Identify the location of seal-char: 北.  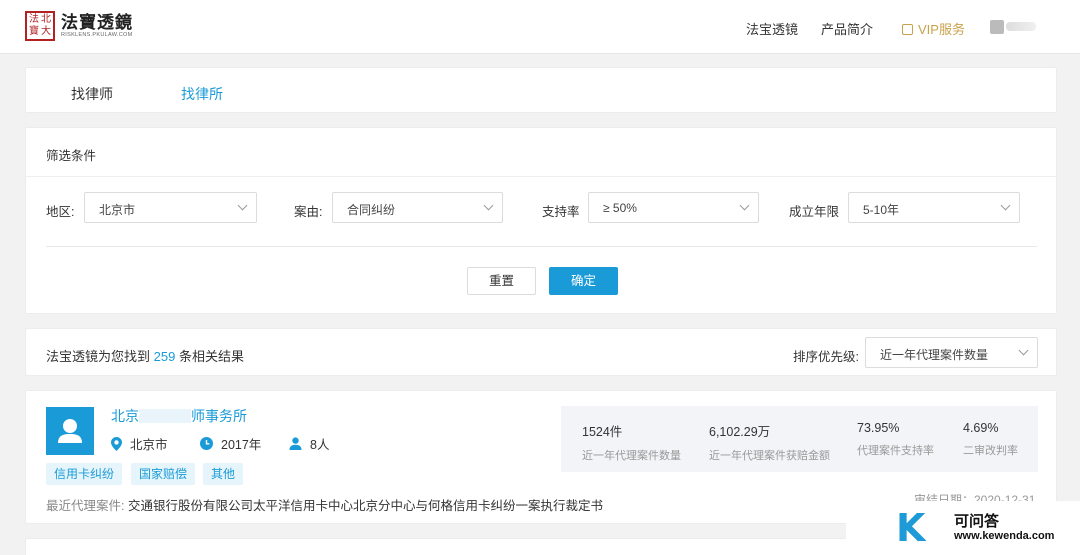
(46, 19).